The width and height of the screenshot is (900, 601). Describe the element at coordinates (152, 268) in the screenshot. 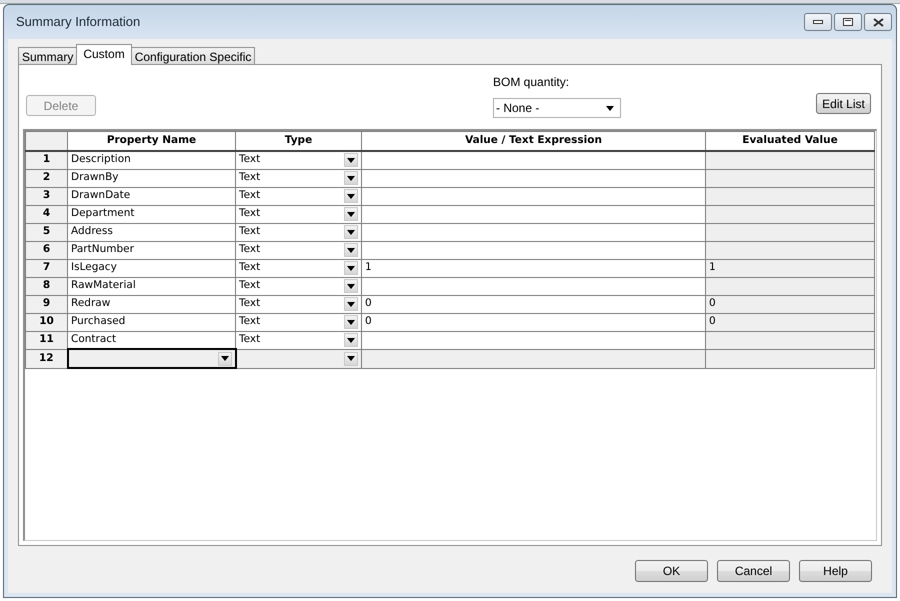

I see `table-cell: IsLegacy` at that location.